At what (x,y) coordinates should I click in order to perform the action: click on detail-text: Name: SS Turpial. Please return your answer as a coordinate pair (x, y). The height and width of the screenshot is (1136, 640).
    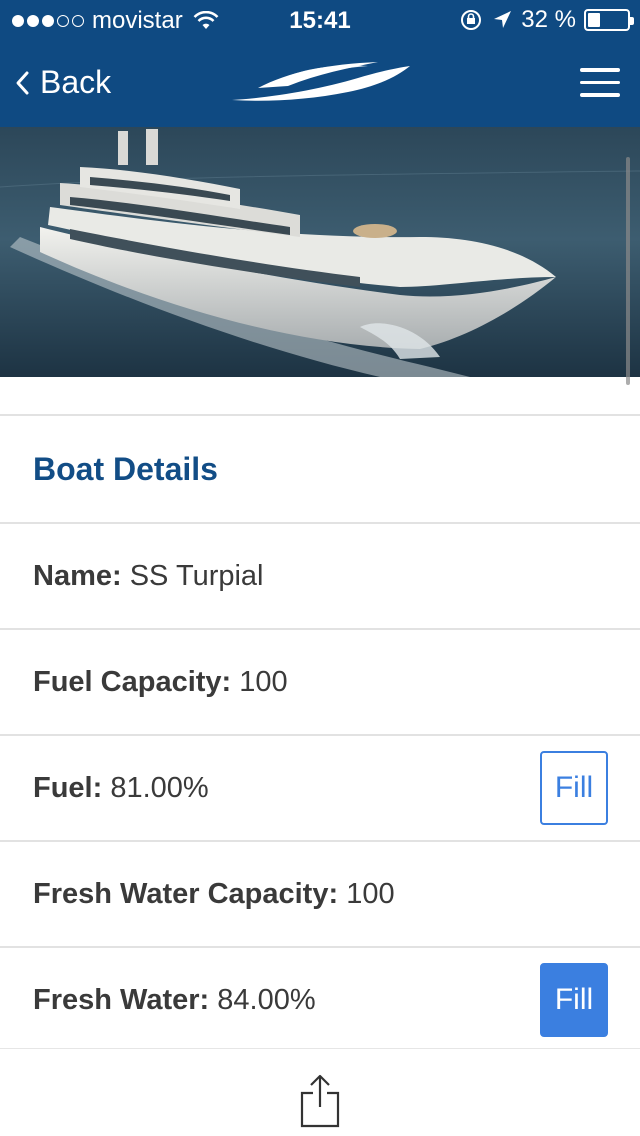
    Looking at the image, I should click on (148, 576).